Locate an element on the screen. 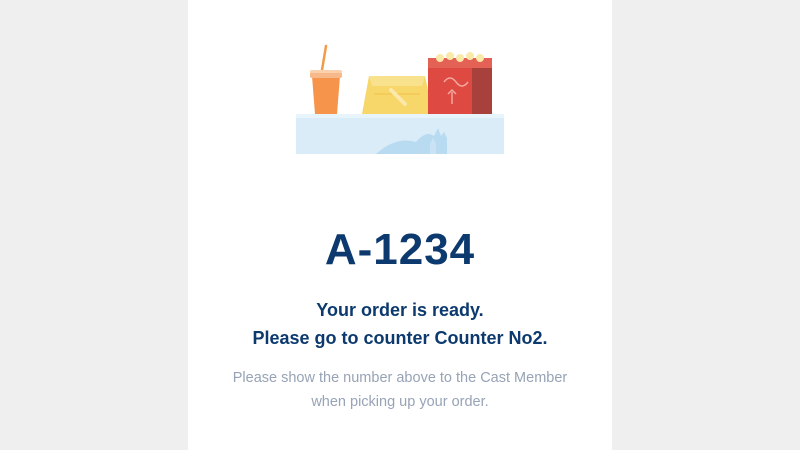 The image size is (800, 450). order-number: A-1234 is located at coordinates (400, 249).